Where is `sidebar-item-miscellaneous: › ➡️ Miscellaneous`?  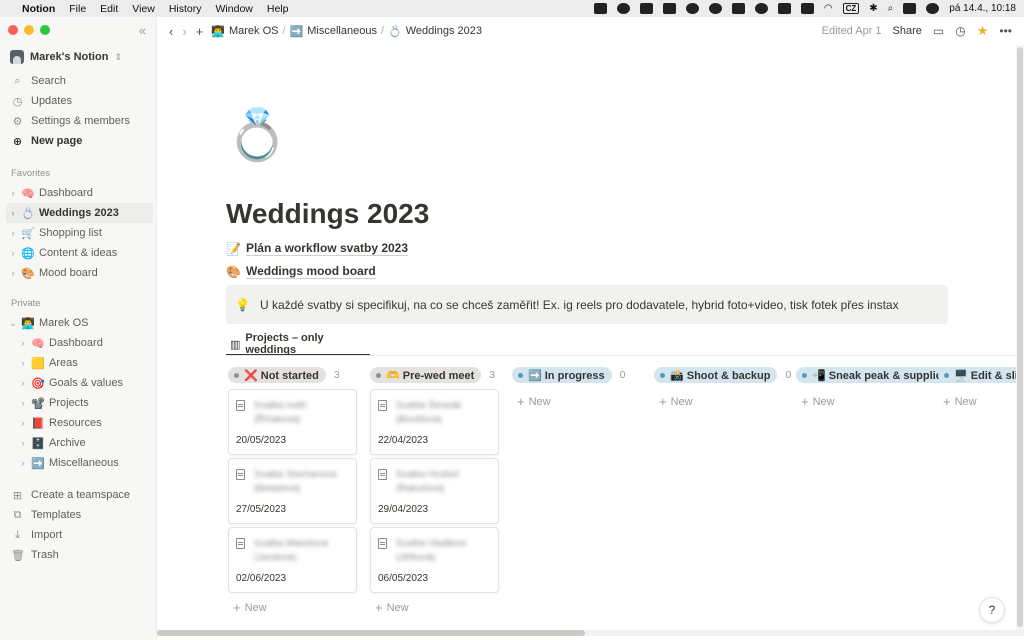 sidebar-item-miscellaneous: › ➡️ Miscellaneous is located at coordinates (84, 463).